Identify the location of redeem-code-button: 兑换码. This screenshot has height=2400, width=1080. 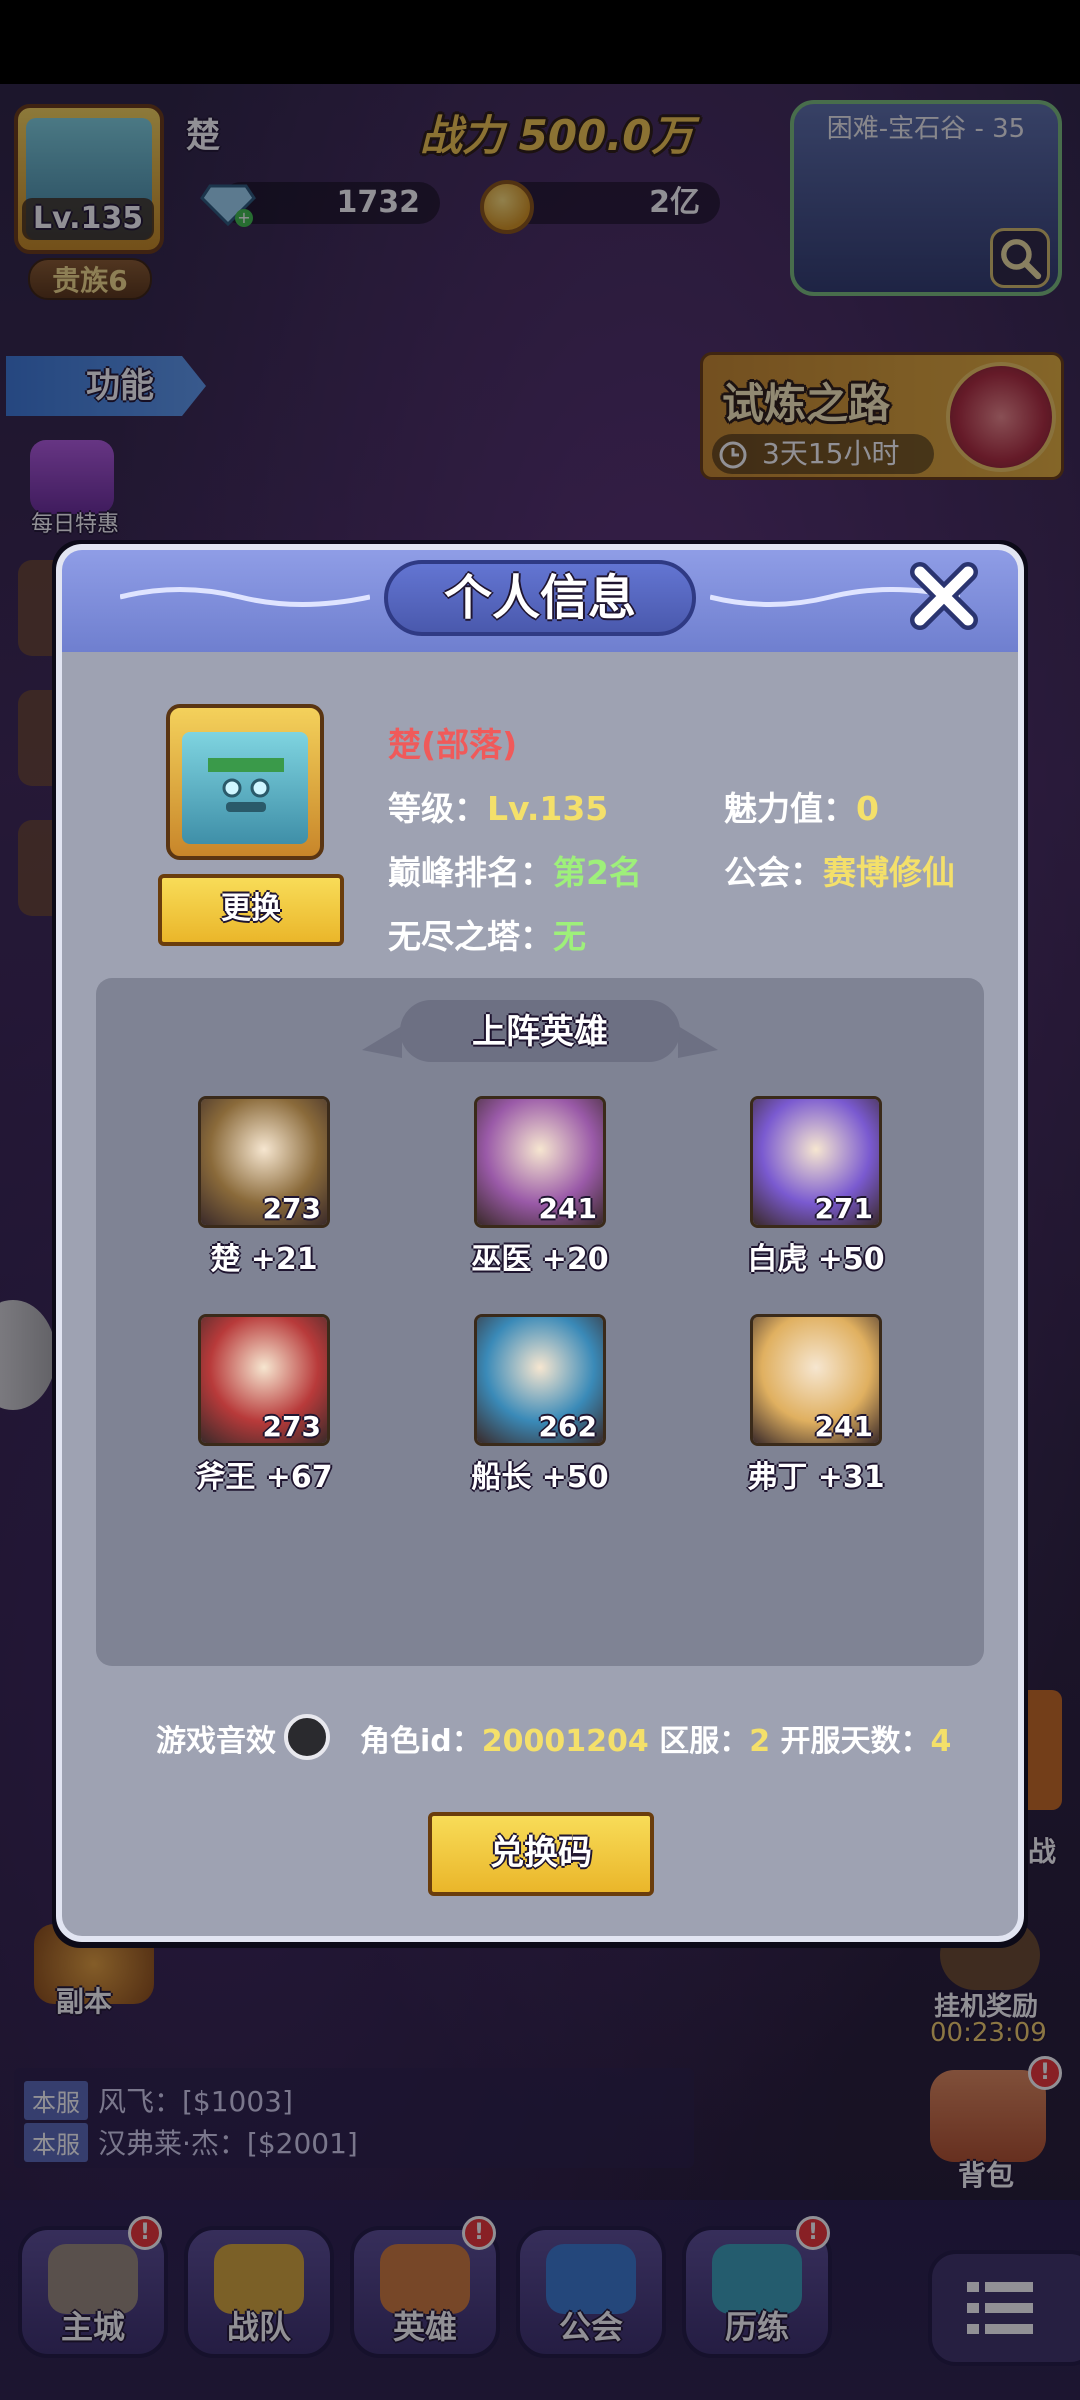
(541, 1854).